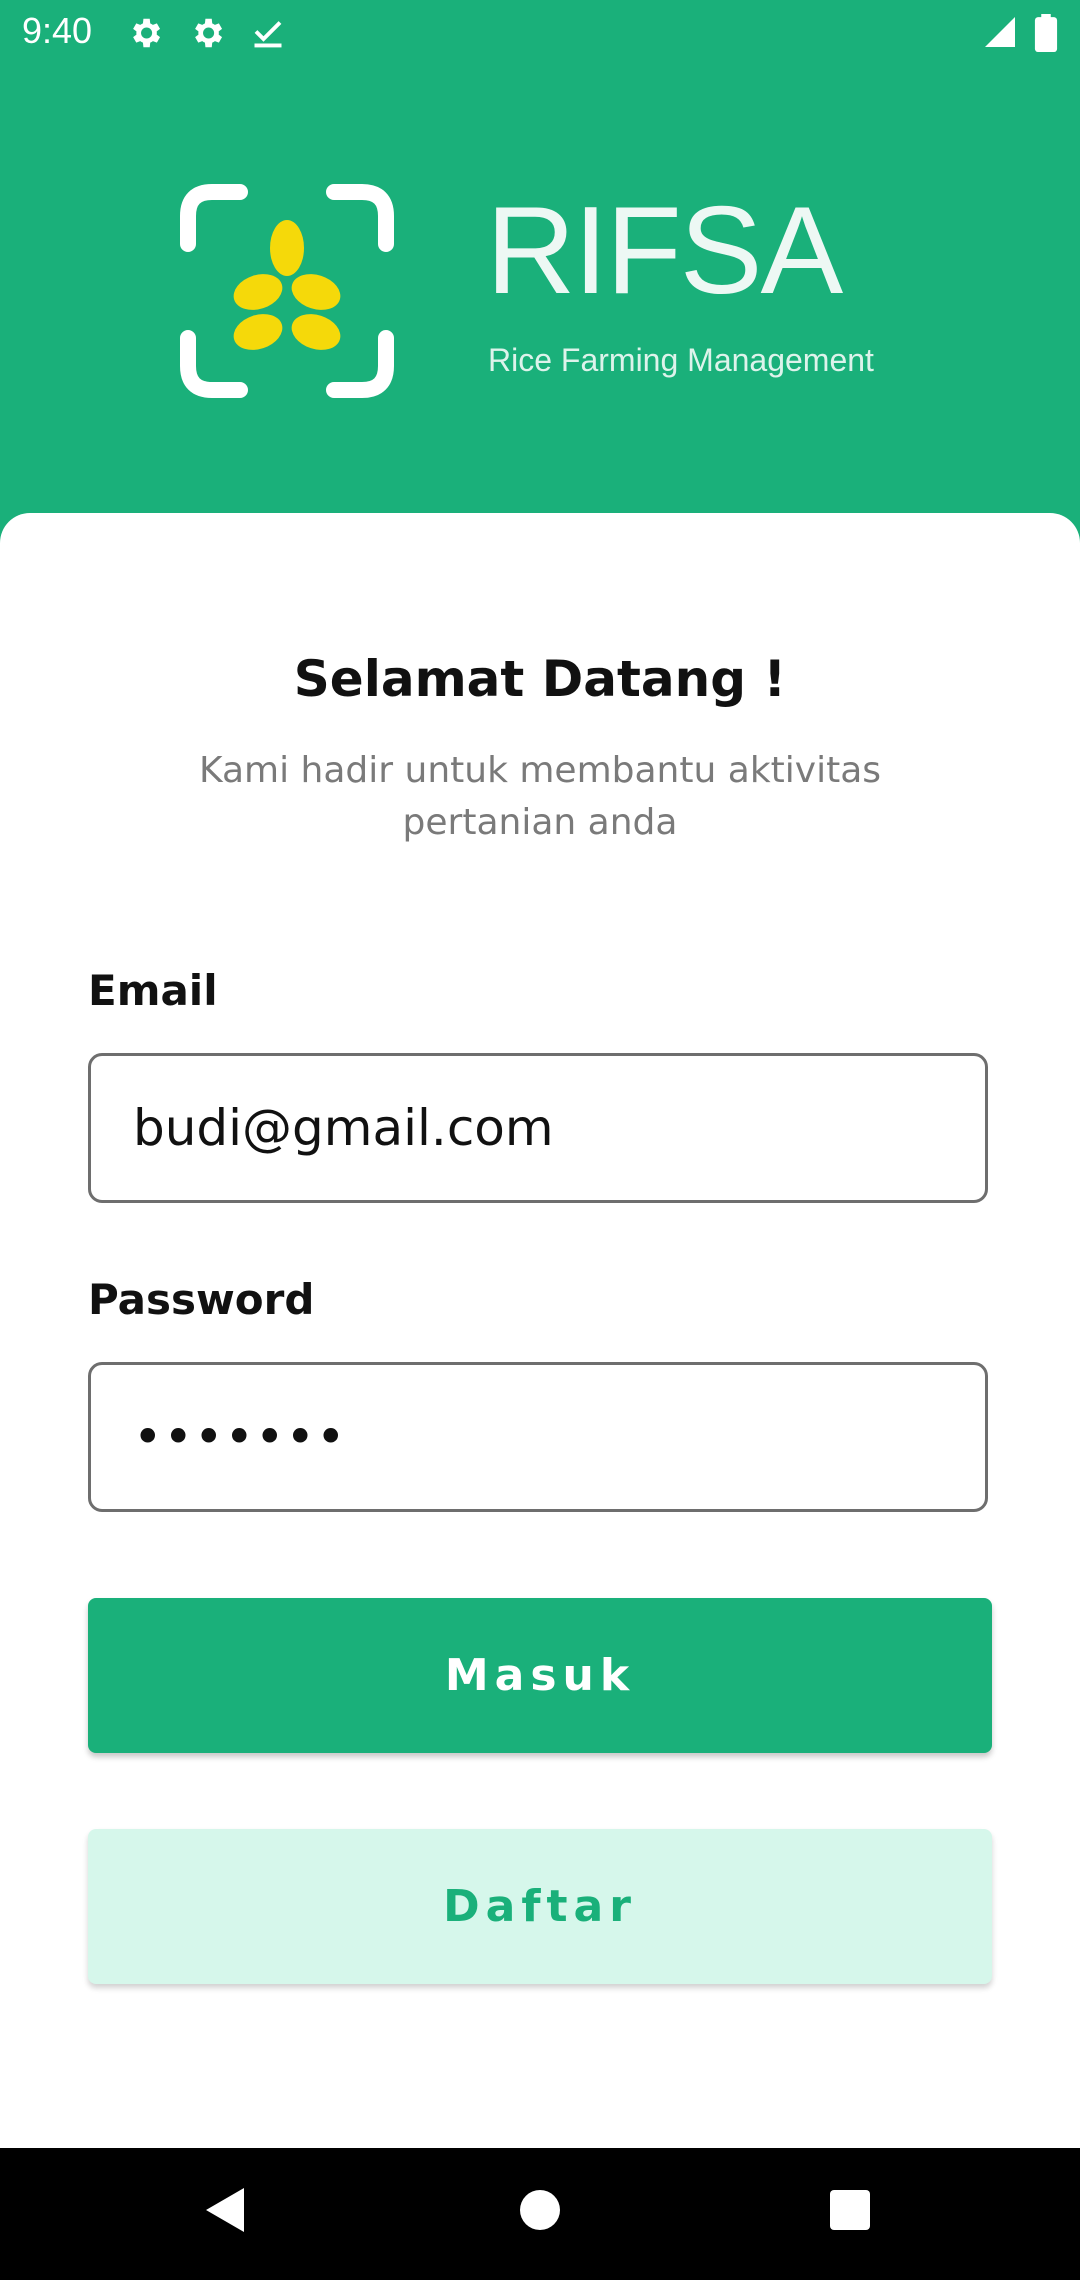 The width and height of the screenshot is (1080, 2280). What do you see at coordinates (343, 1128) in the screenshot?
I see `email-value: budi@gmail.com` at bounding box center [343, 1128].